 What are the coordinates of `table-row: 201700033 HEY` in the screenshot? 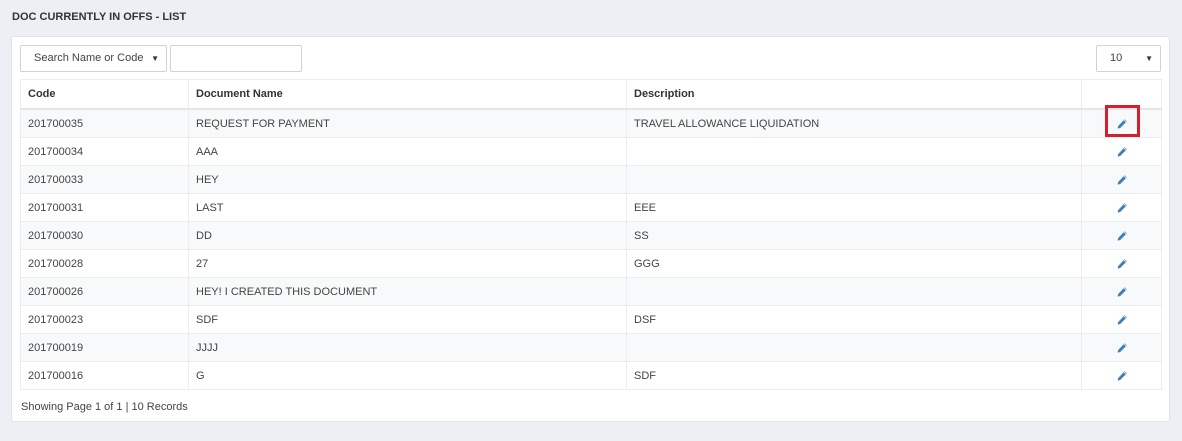 It's located at (591, 179).